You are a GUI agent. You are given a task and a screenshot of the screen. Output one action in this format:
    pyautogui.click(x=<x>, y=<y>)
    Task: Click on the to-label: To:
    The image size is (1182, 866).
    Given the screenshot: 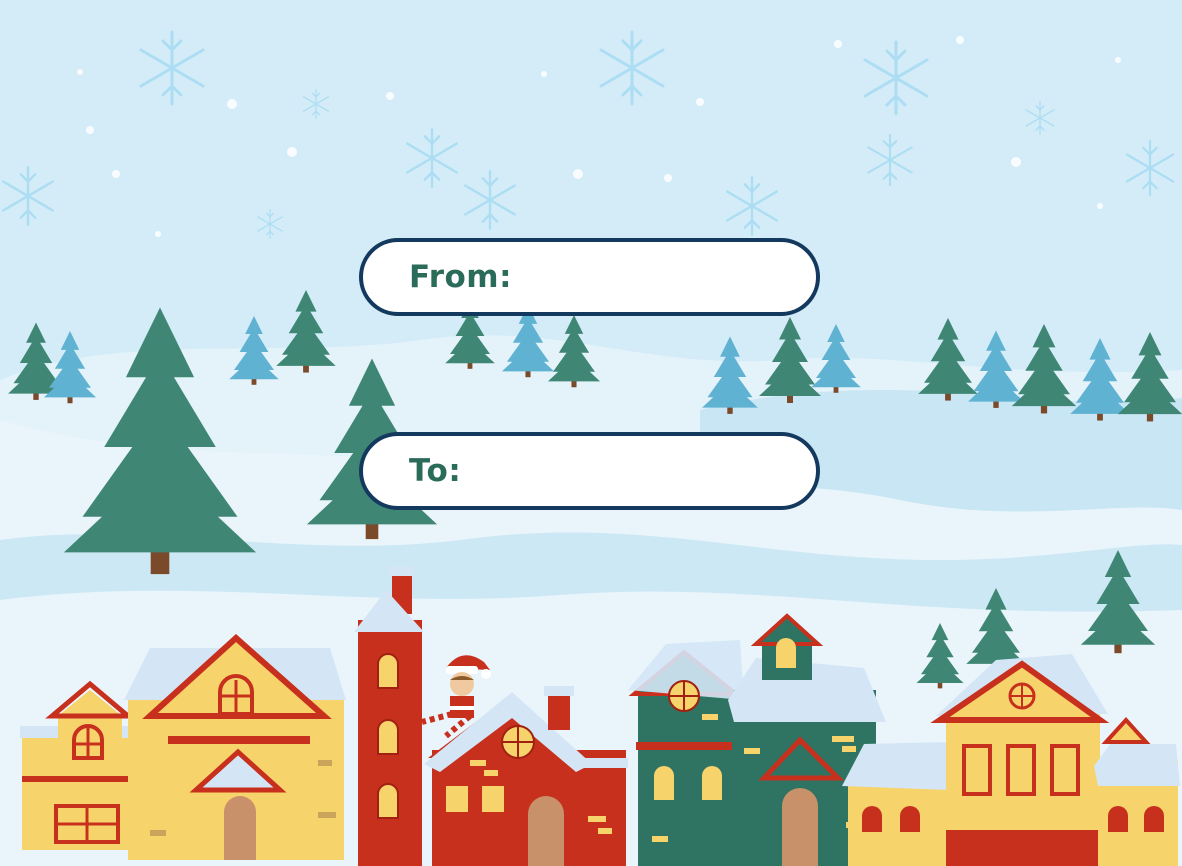 What is the action you would take?
    pyautogui.click(x=435, y=471)
    